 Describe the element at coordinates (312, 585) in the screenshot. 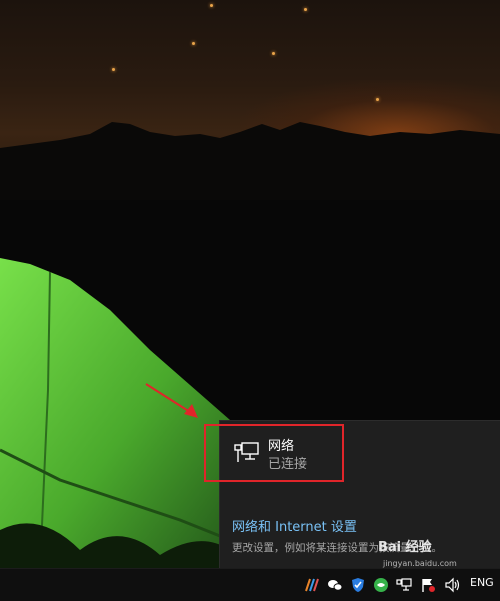

I see `color-app-icon` at that location.